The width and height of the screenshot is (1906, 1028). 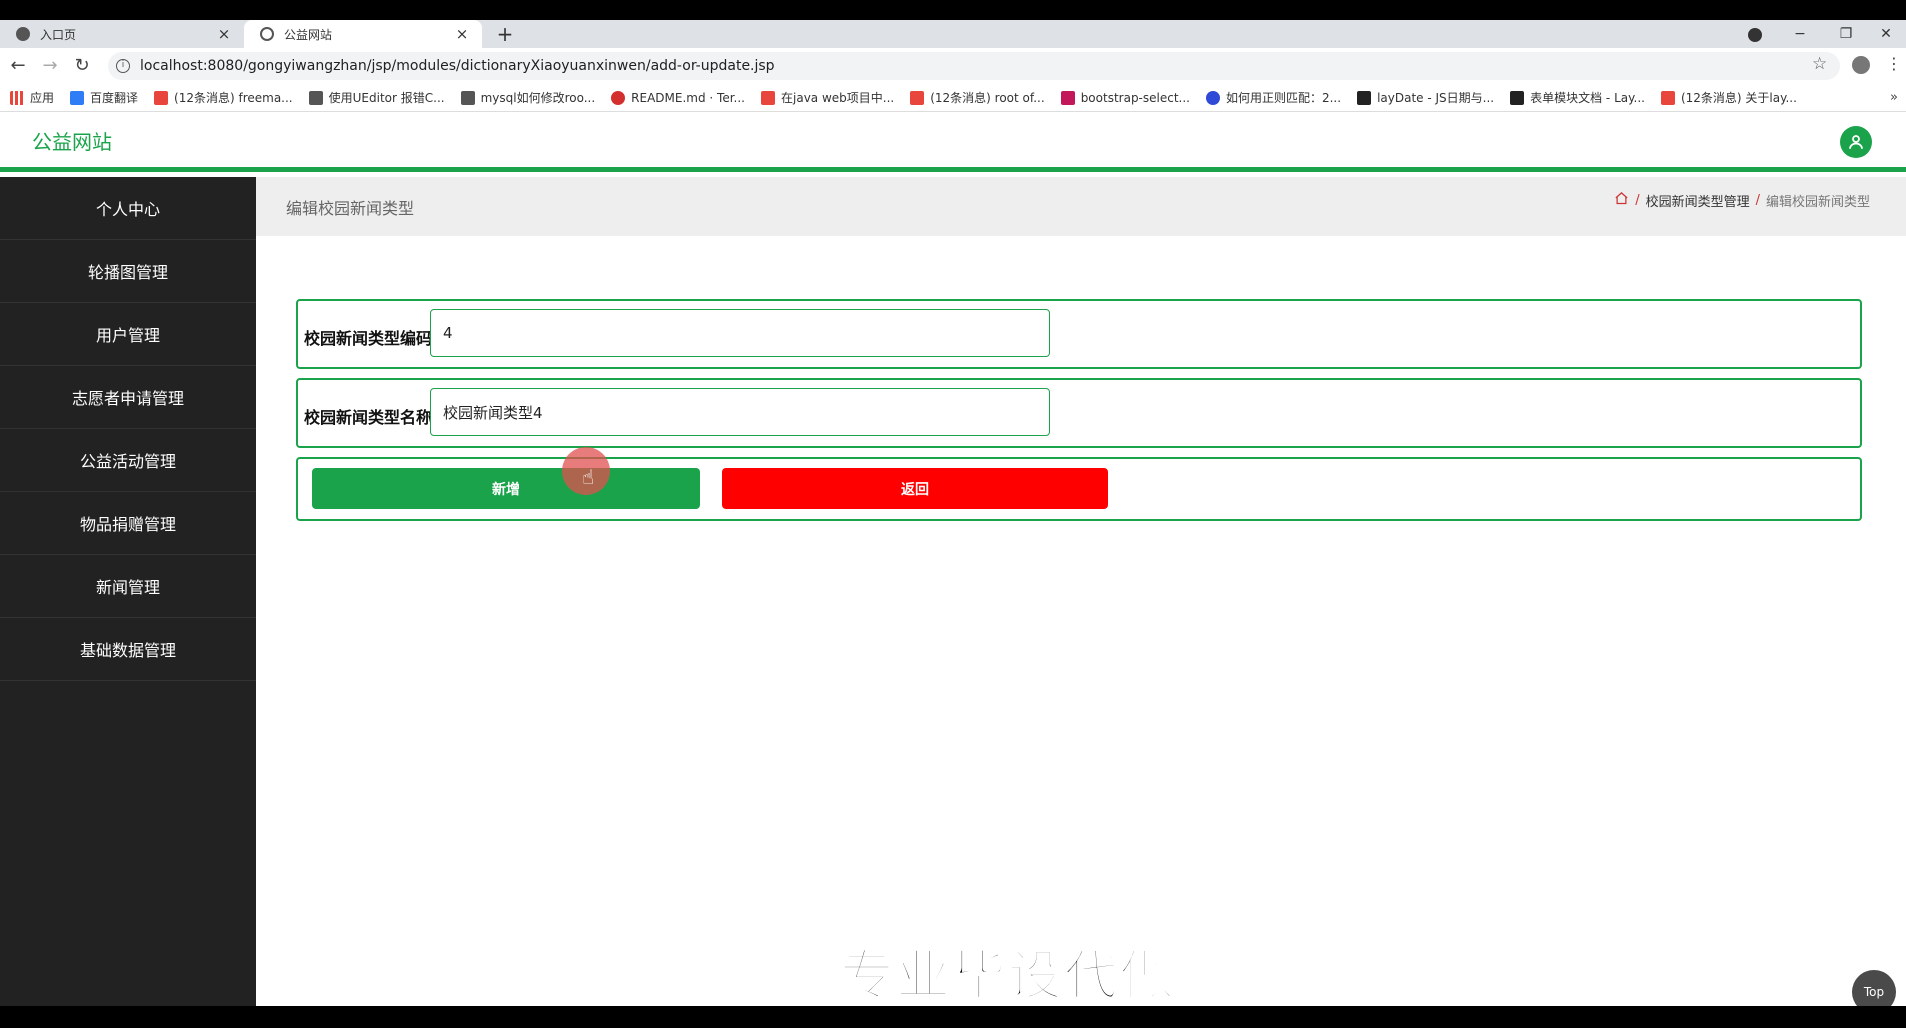 I want to click on submit-button: 新增, so click(x=506, y=488).